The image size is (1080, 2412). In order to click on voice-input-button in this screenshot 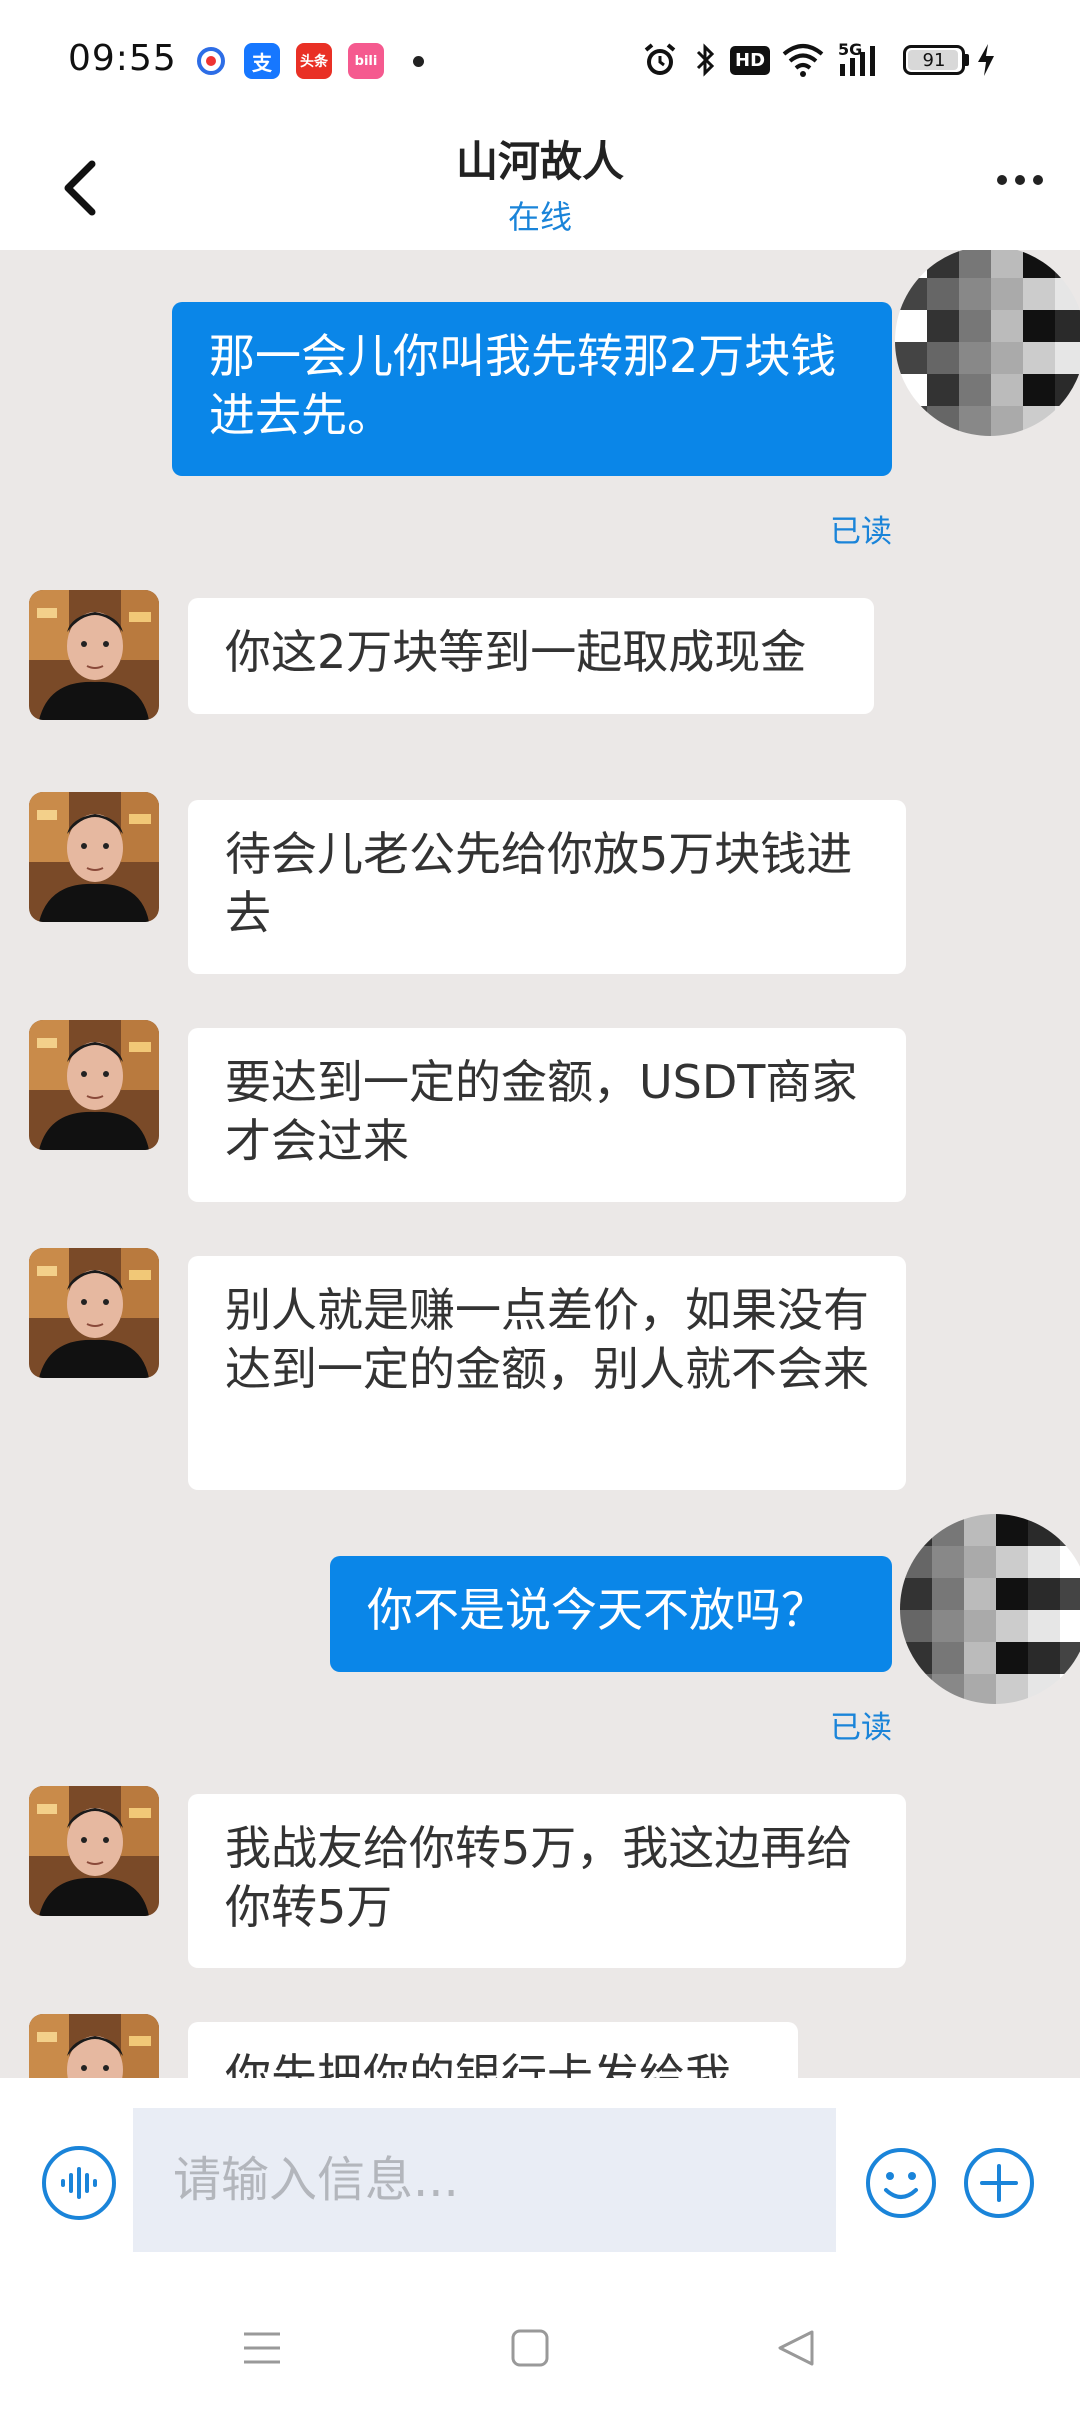, I will do `click(79, 2183)`.